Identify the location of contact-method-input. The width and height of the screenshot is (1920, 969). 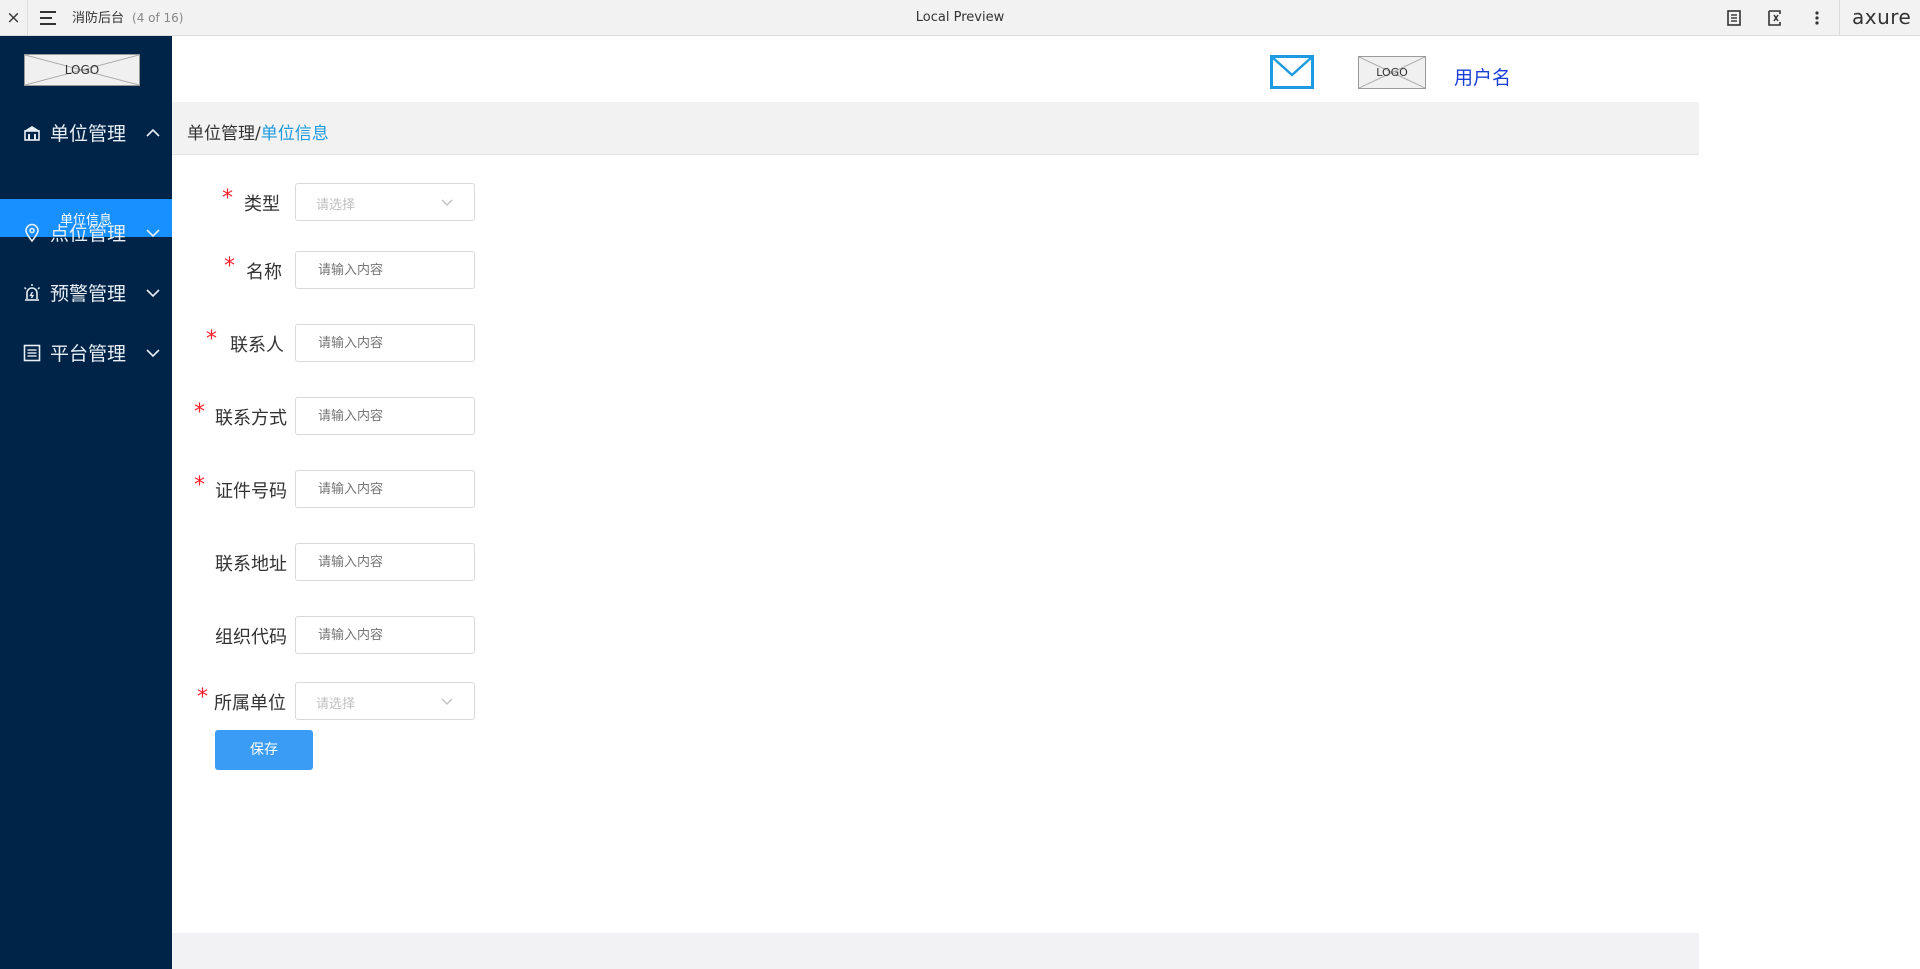
(385, 416).